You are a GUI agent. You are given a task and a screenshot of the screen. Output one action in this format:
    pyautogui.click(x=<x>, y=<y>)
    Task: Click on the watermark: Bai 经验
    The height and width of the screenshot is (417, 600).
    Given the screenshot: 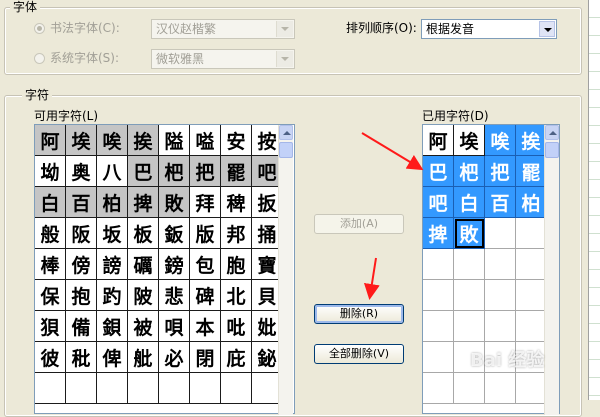 What is the action you would take?
    pyautogui.click(x=507, y=360)
    